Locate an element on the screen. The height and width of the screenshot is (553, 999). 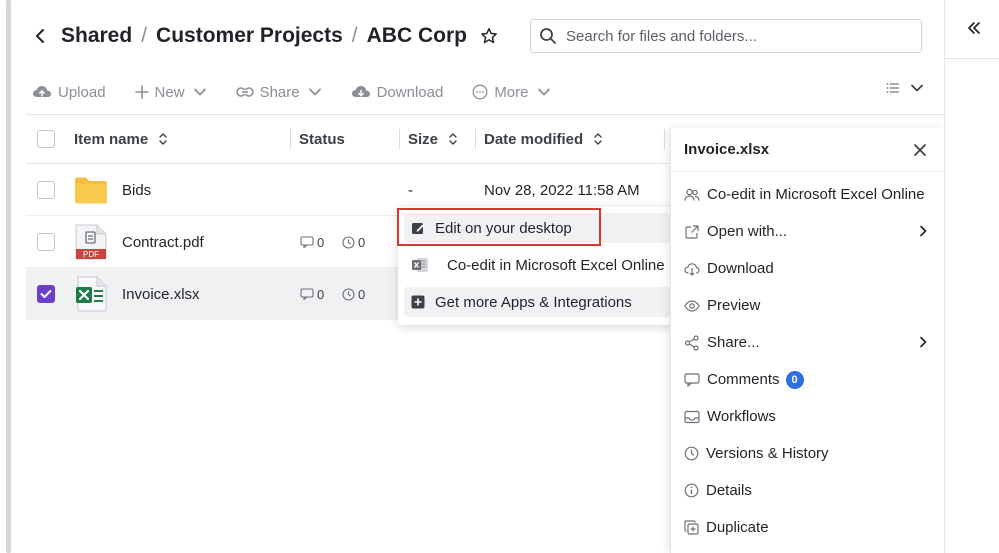
view-options-button is located at coordinates (905, 88).